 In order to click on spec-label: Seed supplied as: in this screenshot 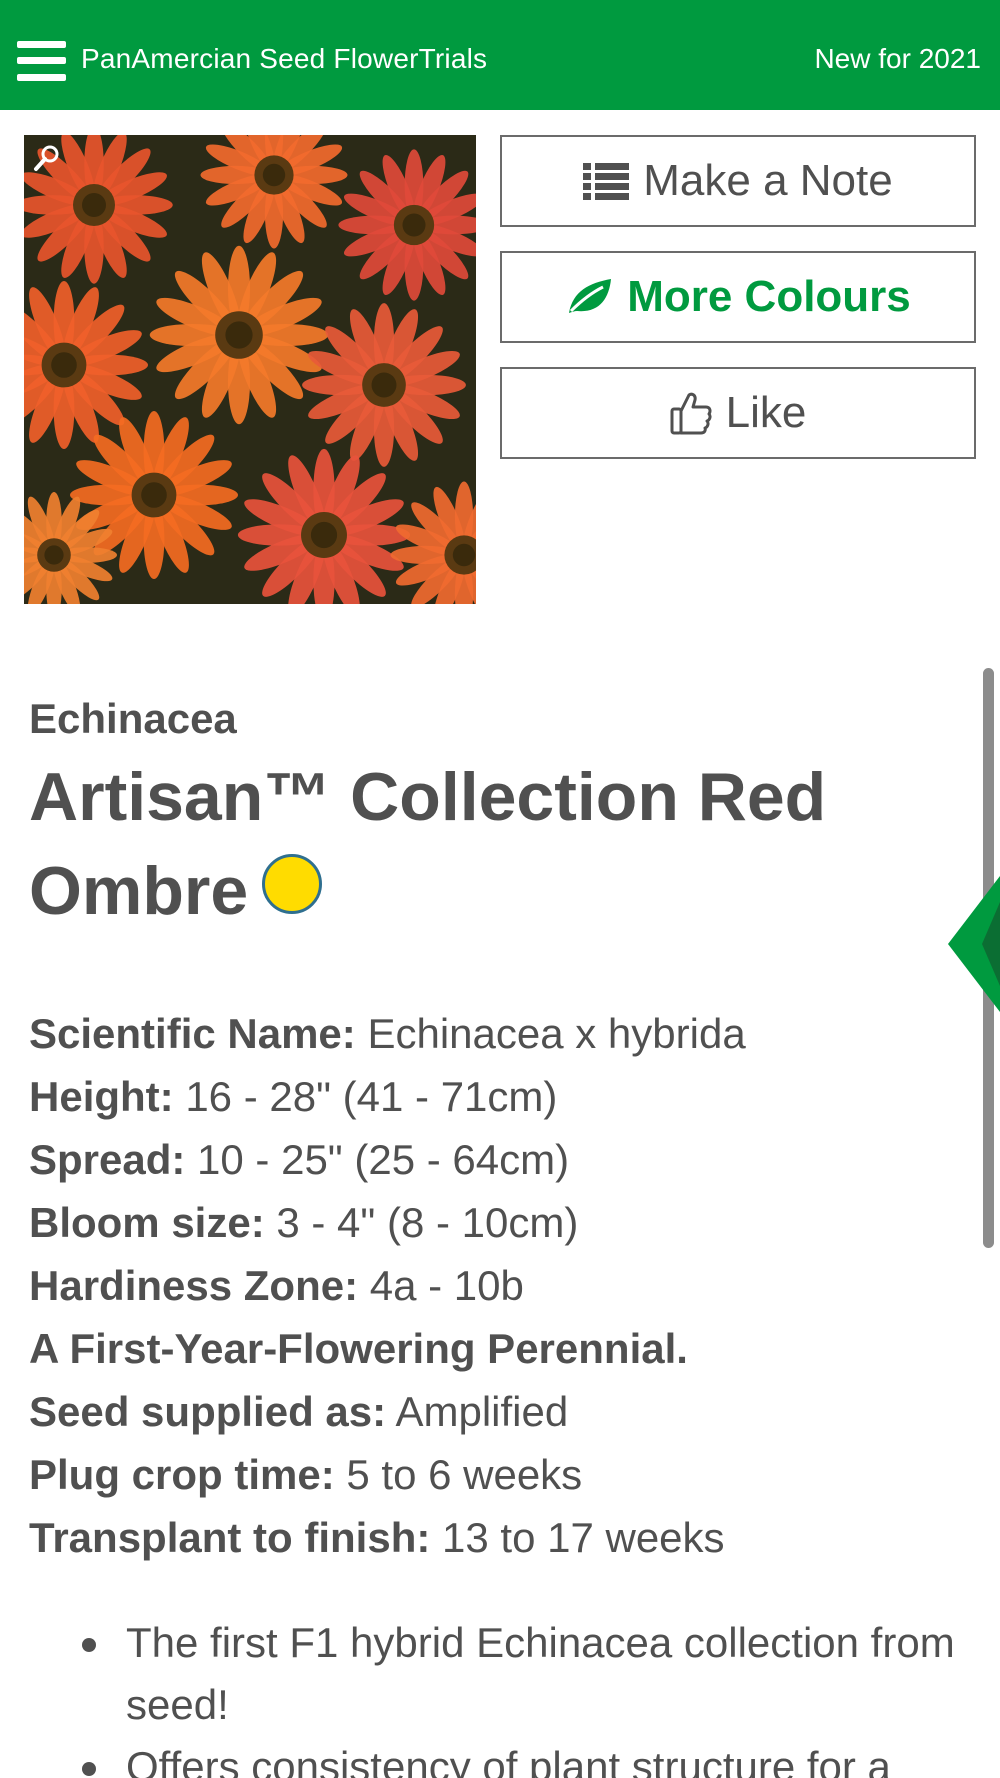, I will do `click(208, 1411)`.